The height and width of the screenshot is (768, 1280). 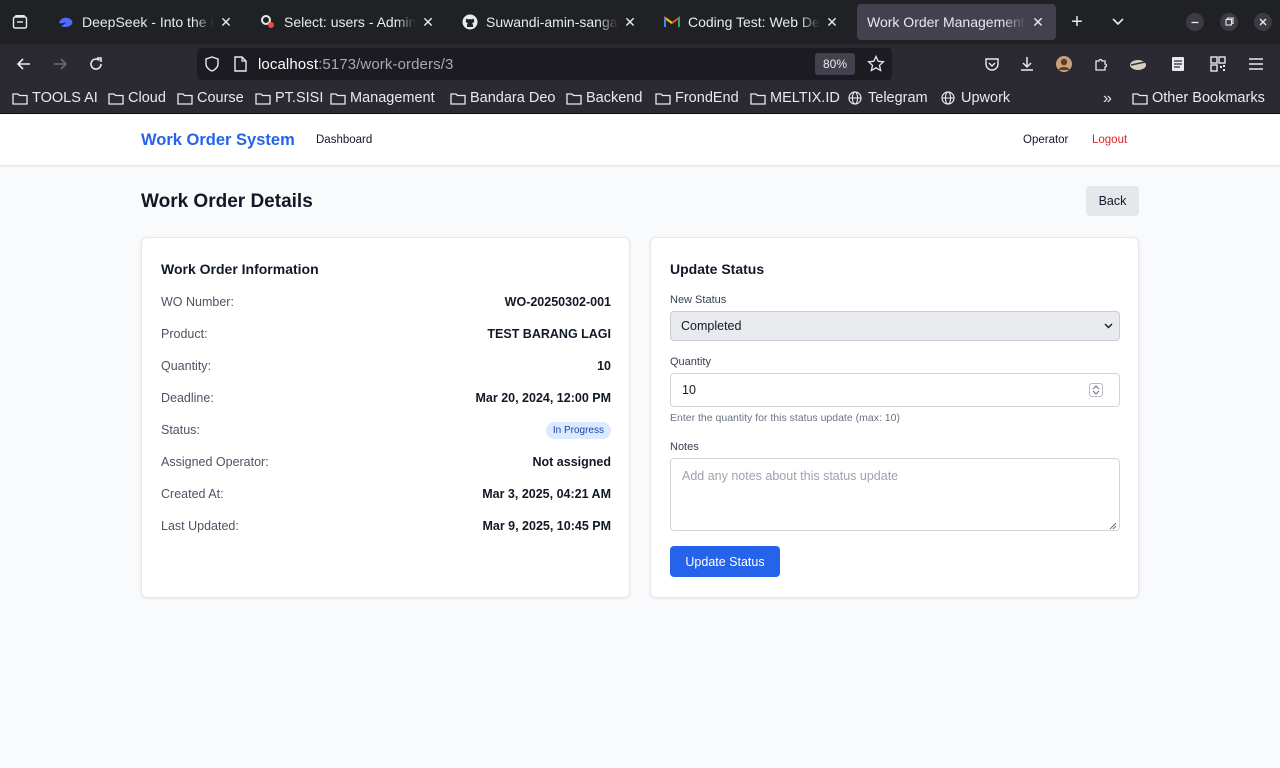 What do you see at coordinates (386, 64) in the screenshot?
I see `url-path: :5173/work-orders/3` at bounding box center [386, 64].